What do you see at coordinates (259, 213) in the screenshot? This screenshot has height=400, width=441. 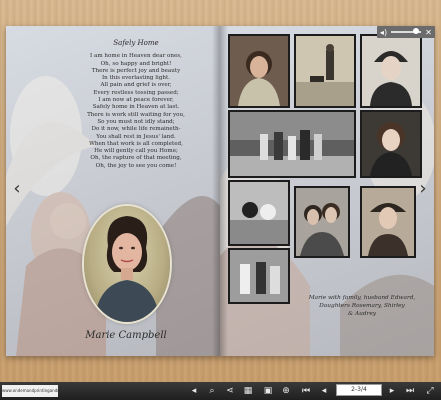 I see `photo-toddlers` at bounding box center [259, 213].